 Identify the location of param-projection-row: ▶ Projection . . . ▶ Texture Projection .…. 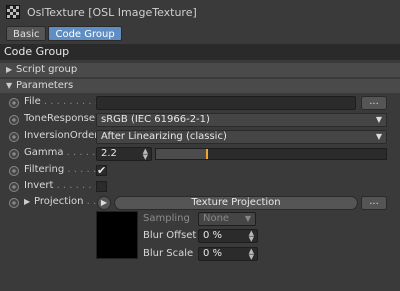
(200, 203).